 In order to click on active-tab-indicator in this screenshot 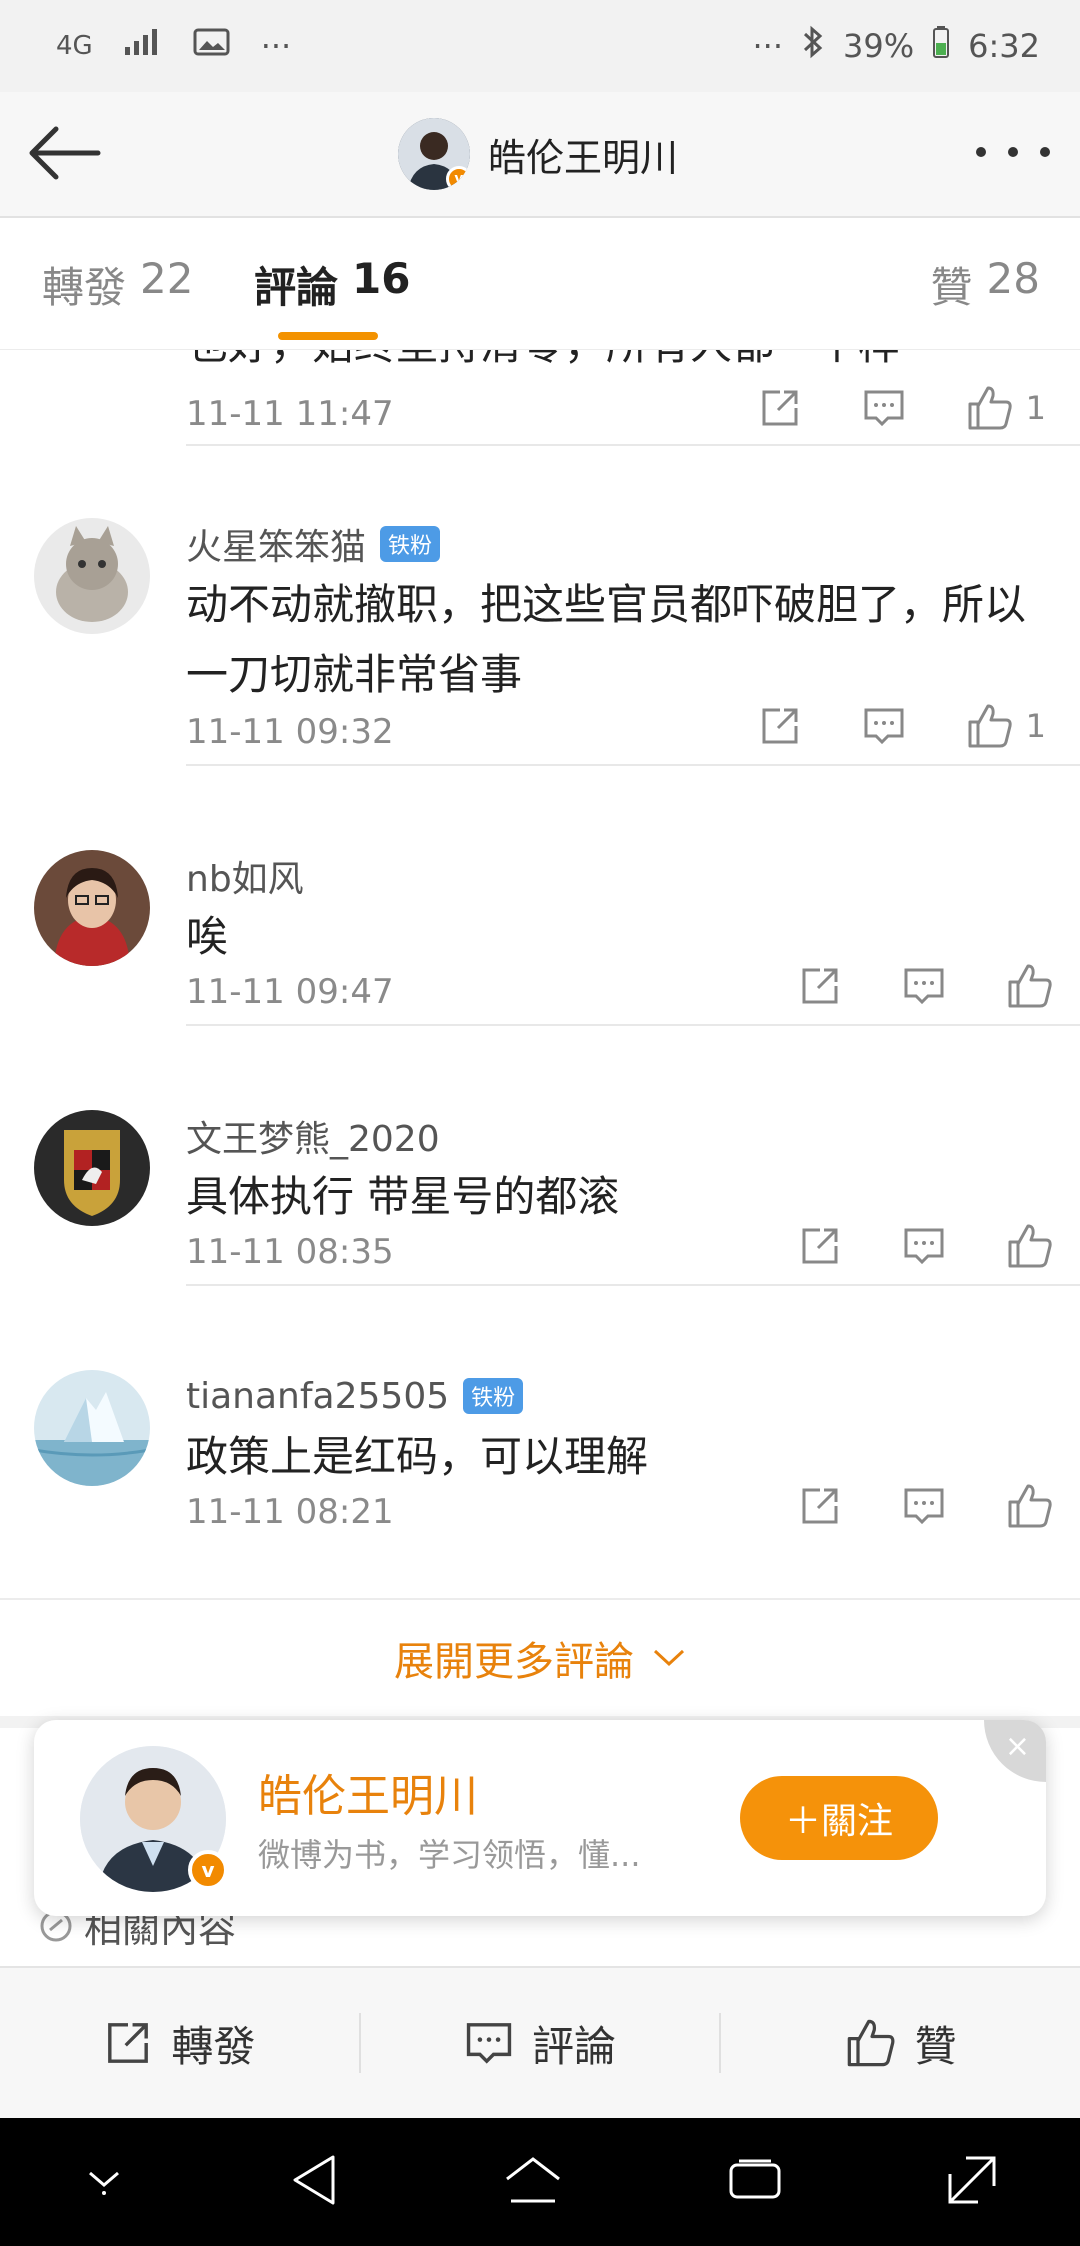, I will do `click(328, 336)`.